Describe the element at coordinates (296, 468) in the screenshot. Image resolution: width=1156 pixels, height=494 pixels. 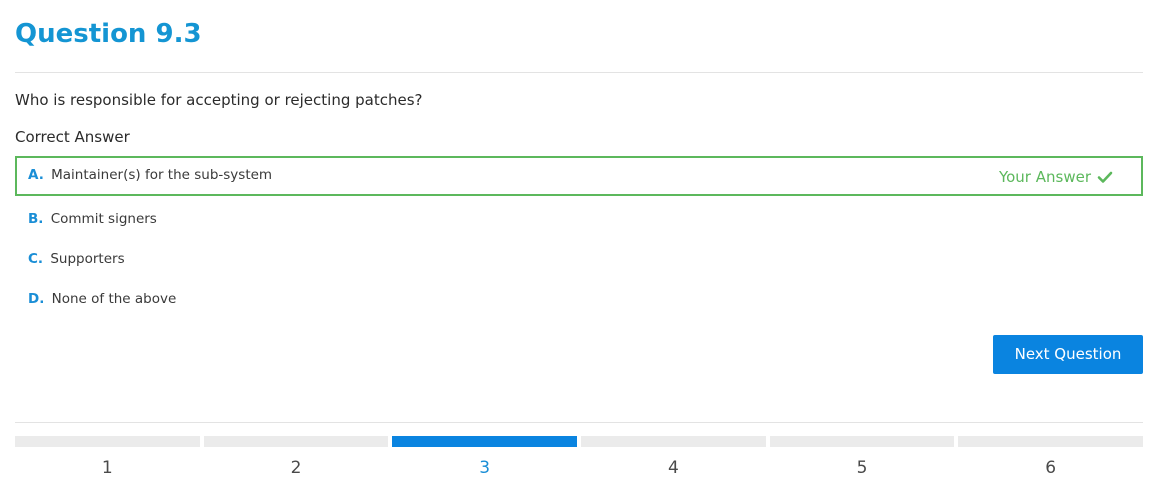
I see `progress-number: 2` at that location.